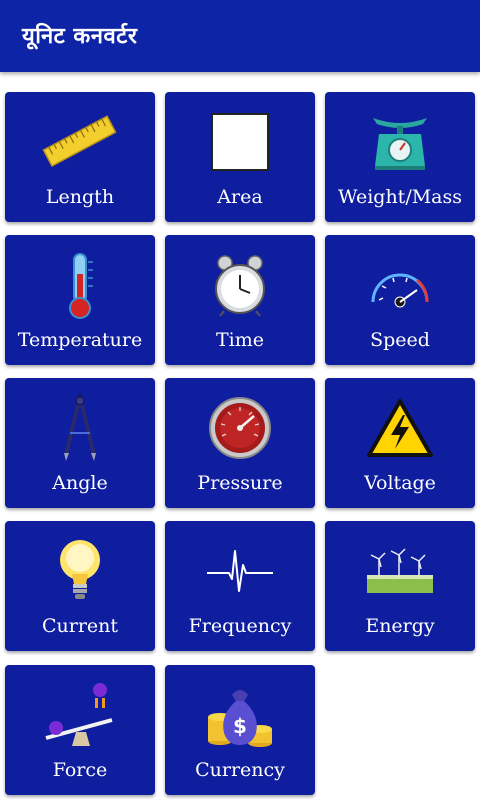 The image size is (480, 800). Describe the element at coordinates (80, 770) in the screenshot. I see `force-label: Force` at that location.